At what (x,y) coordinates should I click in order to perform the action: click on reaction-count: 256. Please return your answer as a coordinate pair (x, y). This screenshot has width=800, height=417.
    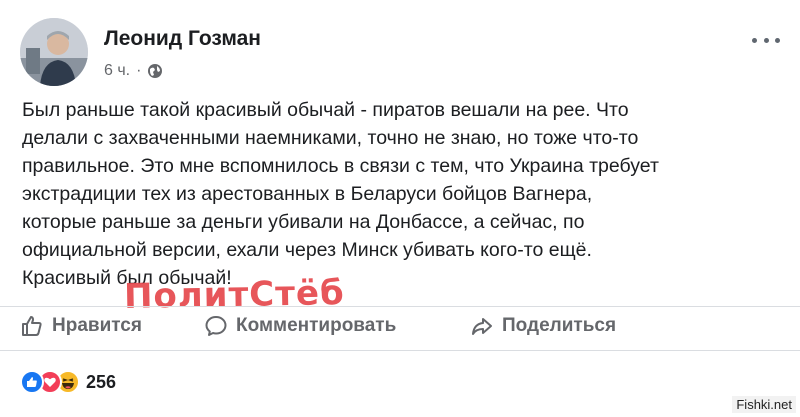
    Looking at the image, I should click on (101, 381).